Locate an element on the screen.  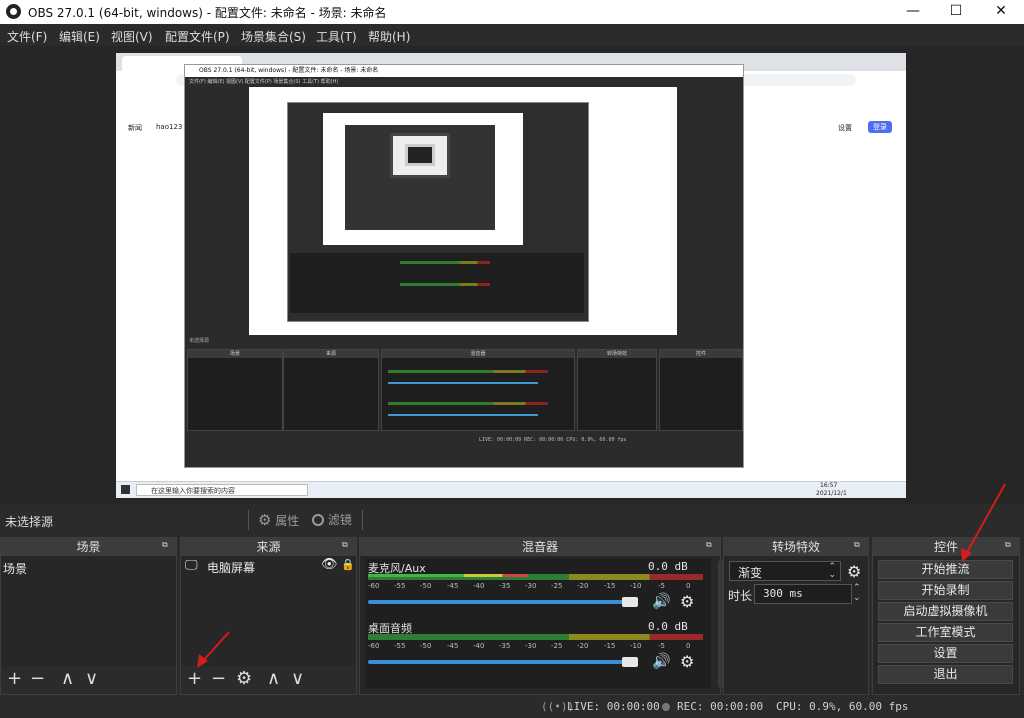
arrow-to-start-streaming is located at coordinates (983, 522).